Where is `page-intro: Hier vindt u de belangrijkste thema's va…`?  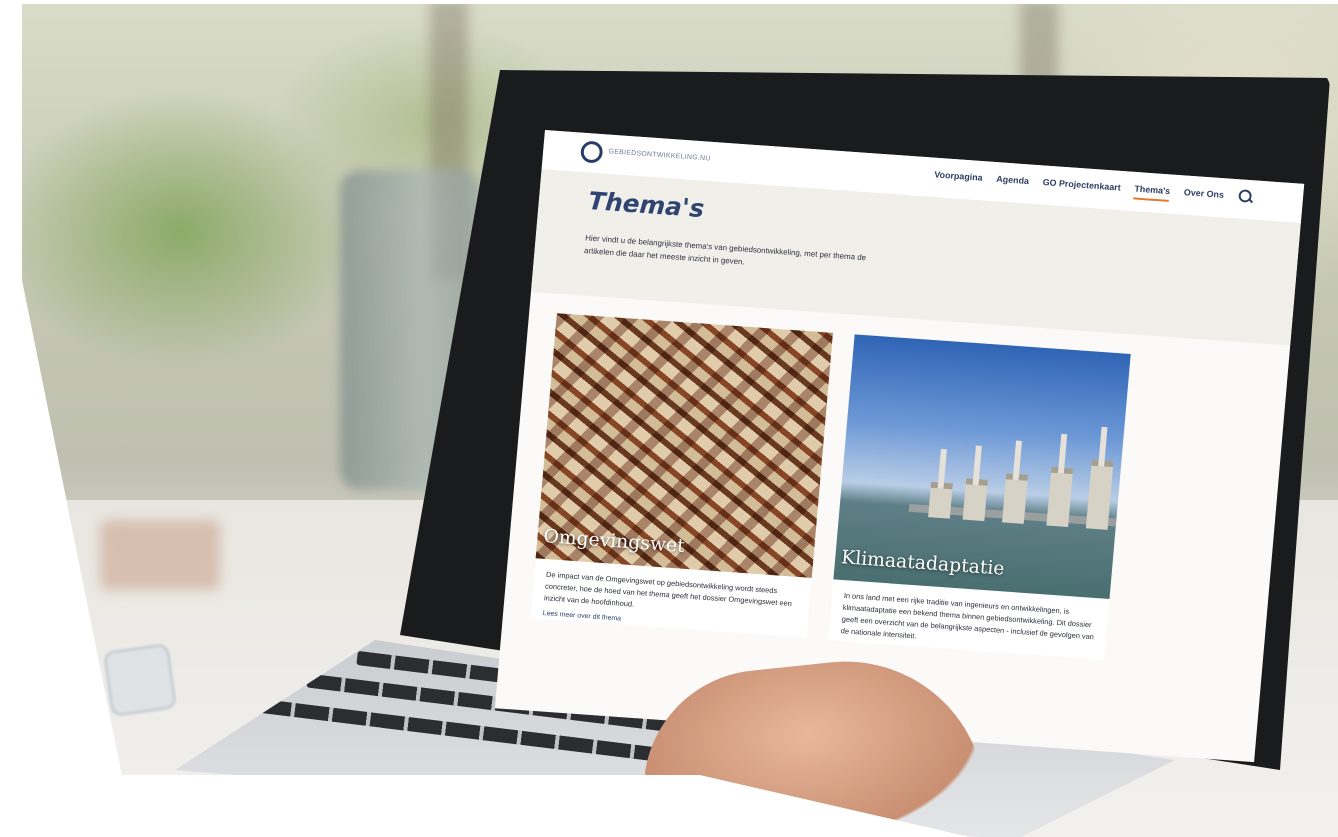 page-intro: Hier vindt u de belangrijkste thema's va… is located at coordinates (725, 250).